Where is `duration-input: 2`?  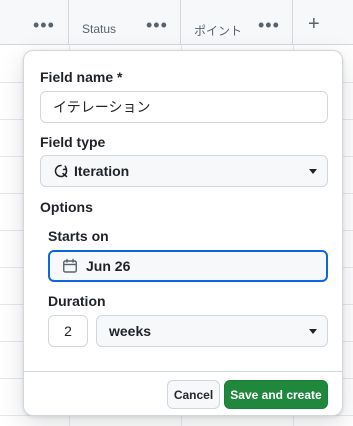
duration-input: 2 is located at coordinates (68, 331).